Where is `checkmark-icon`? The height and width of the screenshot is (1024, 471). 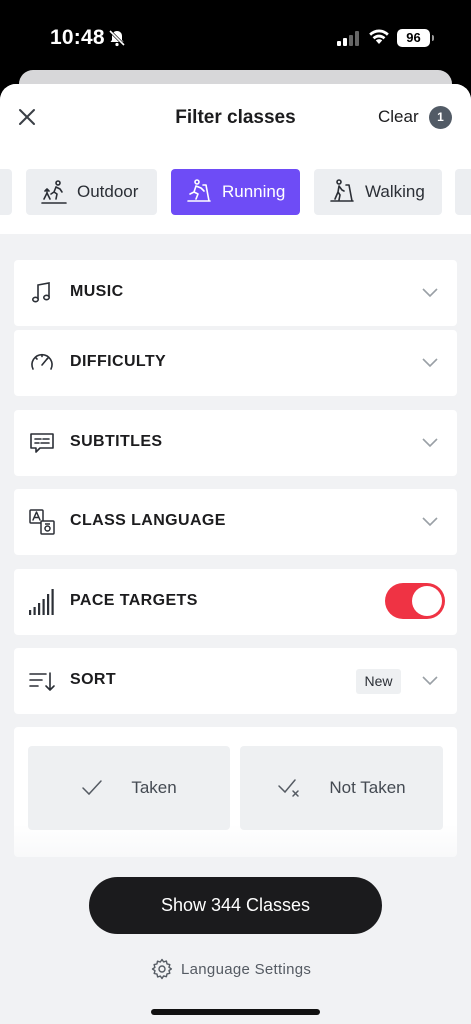 checkmark-icon is located at coordinates (92, 788).